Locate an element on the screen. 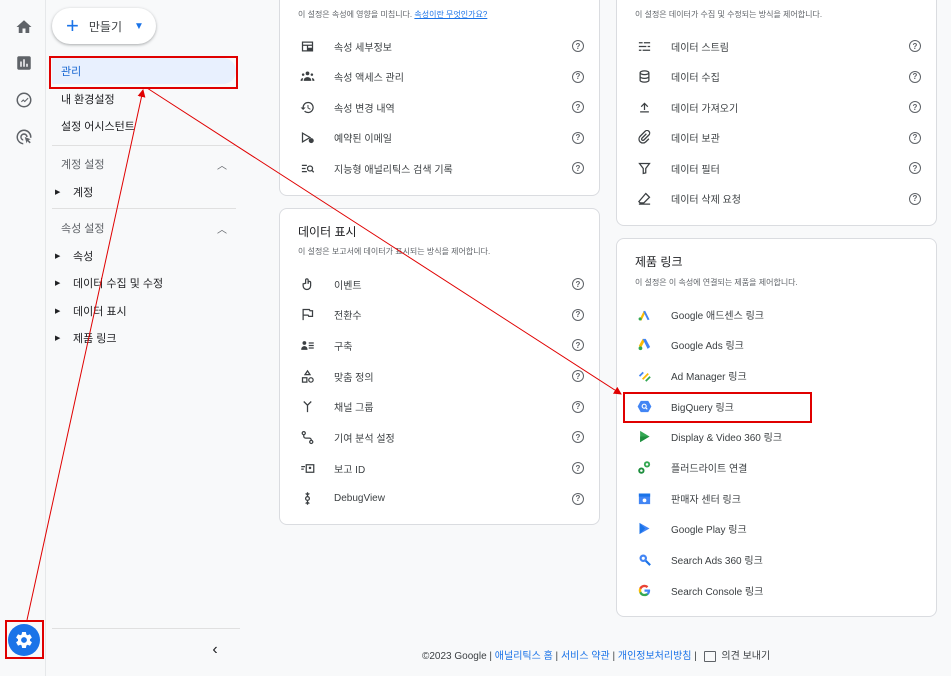 This screenshot has height=676, width=951. arrow-gear-to-admin is located at coordinates (86, 355).